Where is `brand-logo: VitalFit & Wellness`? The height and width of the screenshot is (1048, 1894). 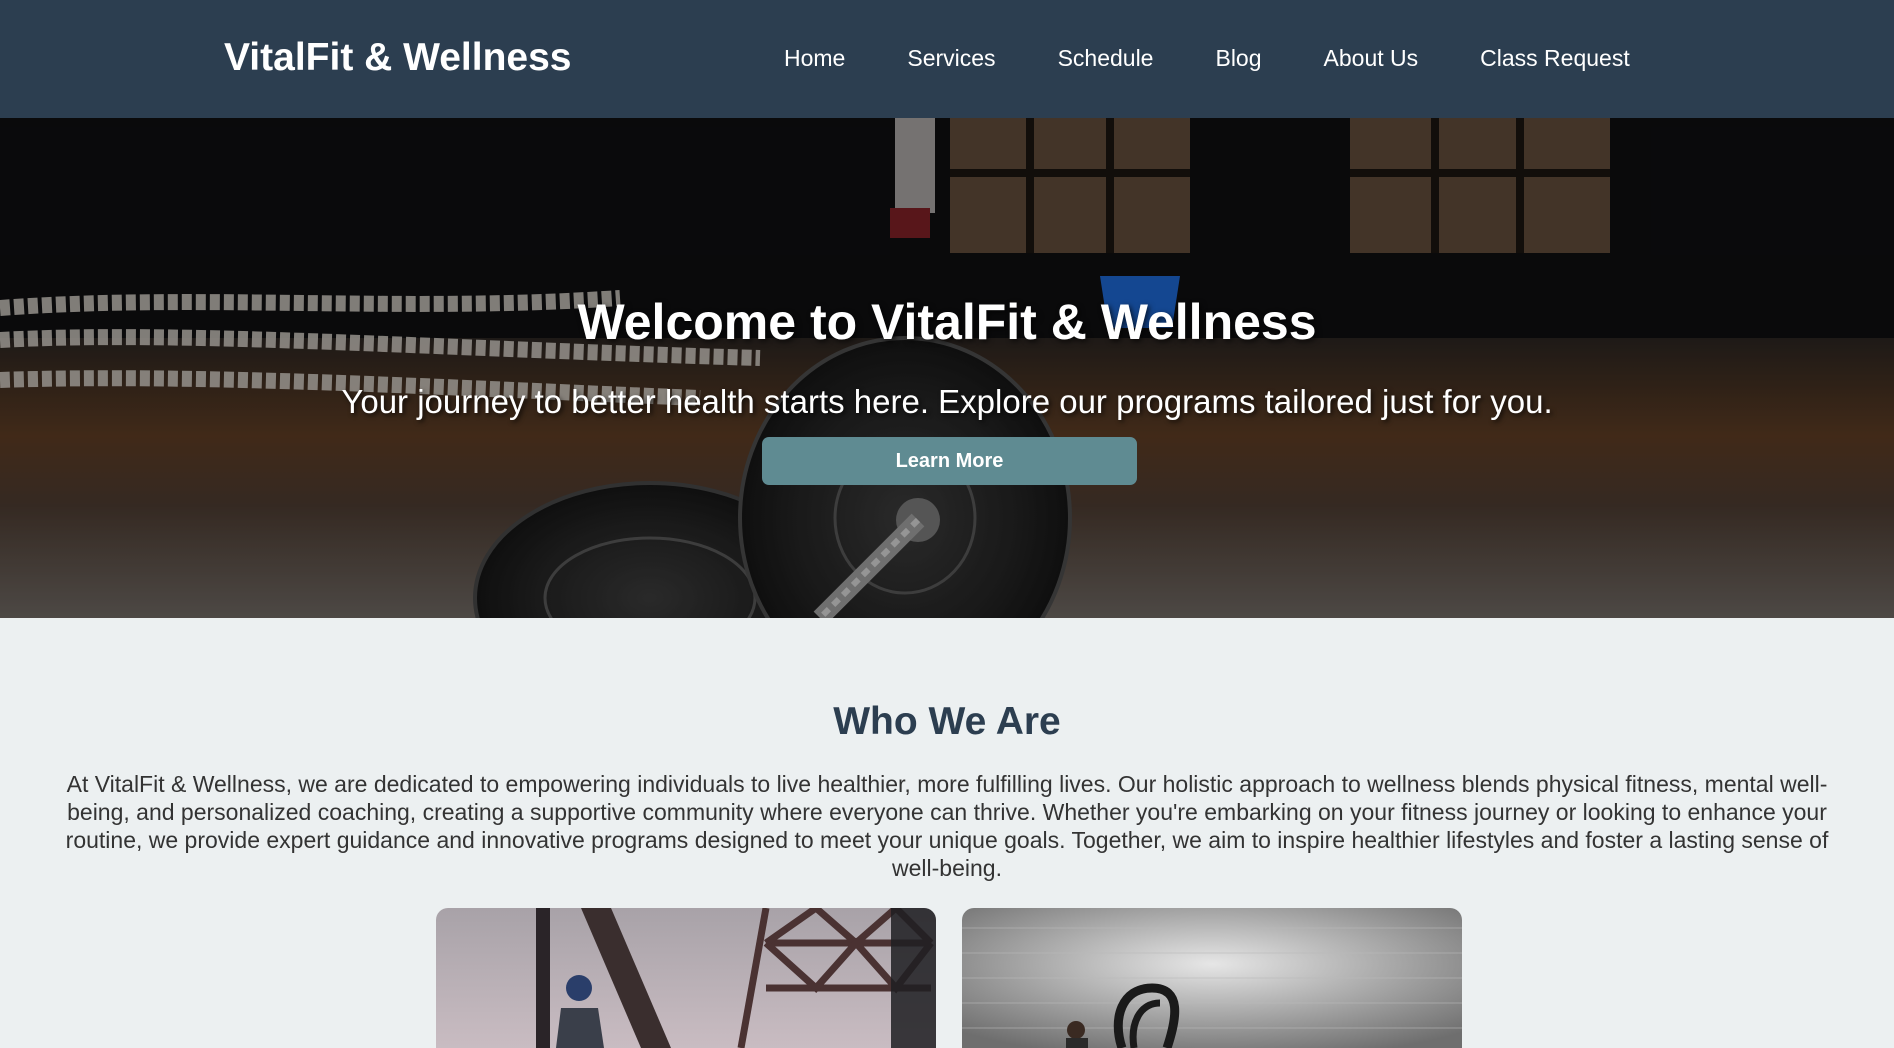
brand-logo: VitalFit & Wellness is located at coordinates (398, 58).